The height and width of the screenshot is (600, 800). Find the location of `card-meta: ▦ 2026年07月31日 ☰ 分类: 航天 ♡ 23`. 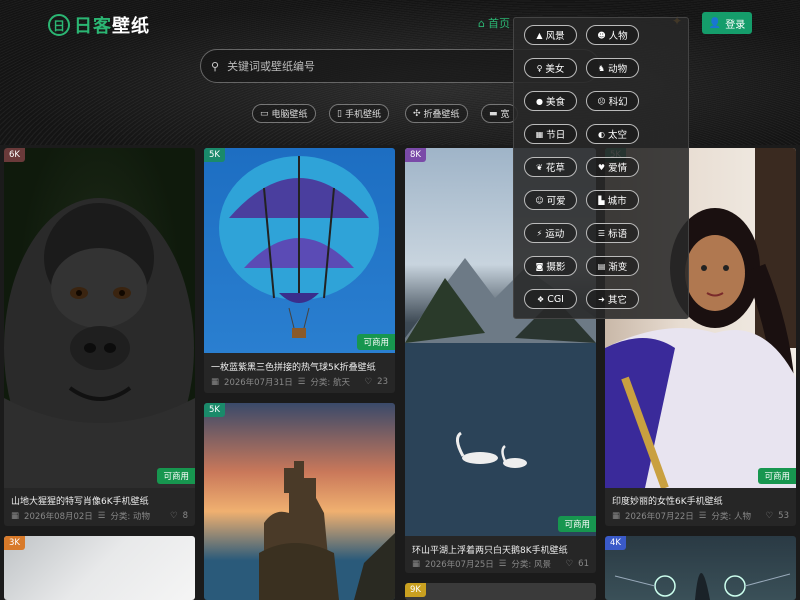

card-meta: ▦ 2026年07月31日 ☰ 分类: 航天 ♡ 23 is located at coordinates (299, 382).